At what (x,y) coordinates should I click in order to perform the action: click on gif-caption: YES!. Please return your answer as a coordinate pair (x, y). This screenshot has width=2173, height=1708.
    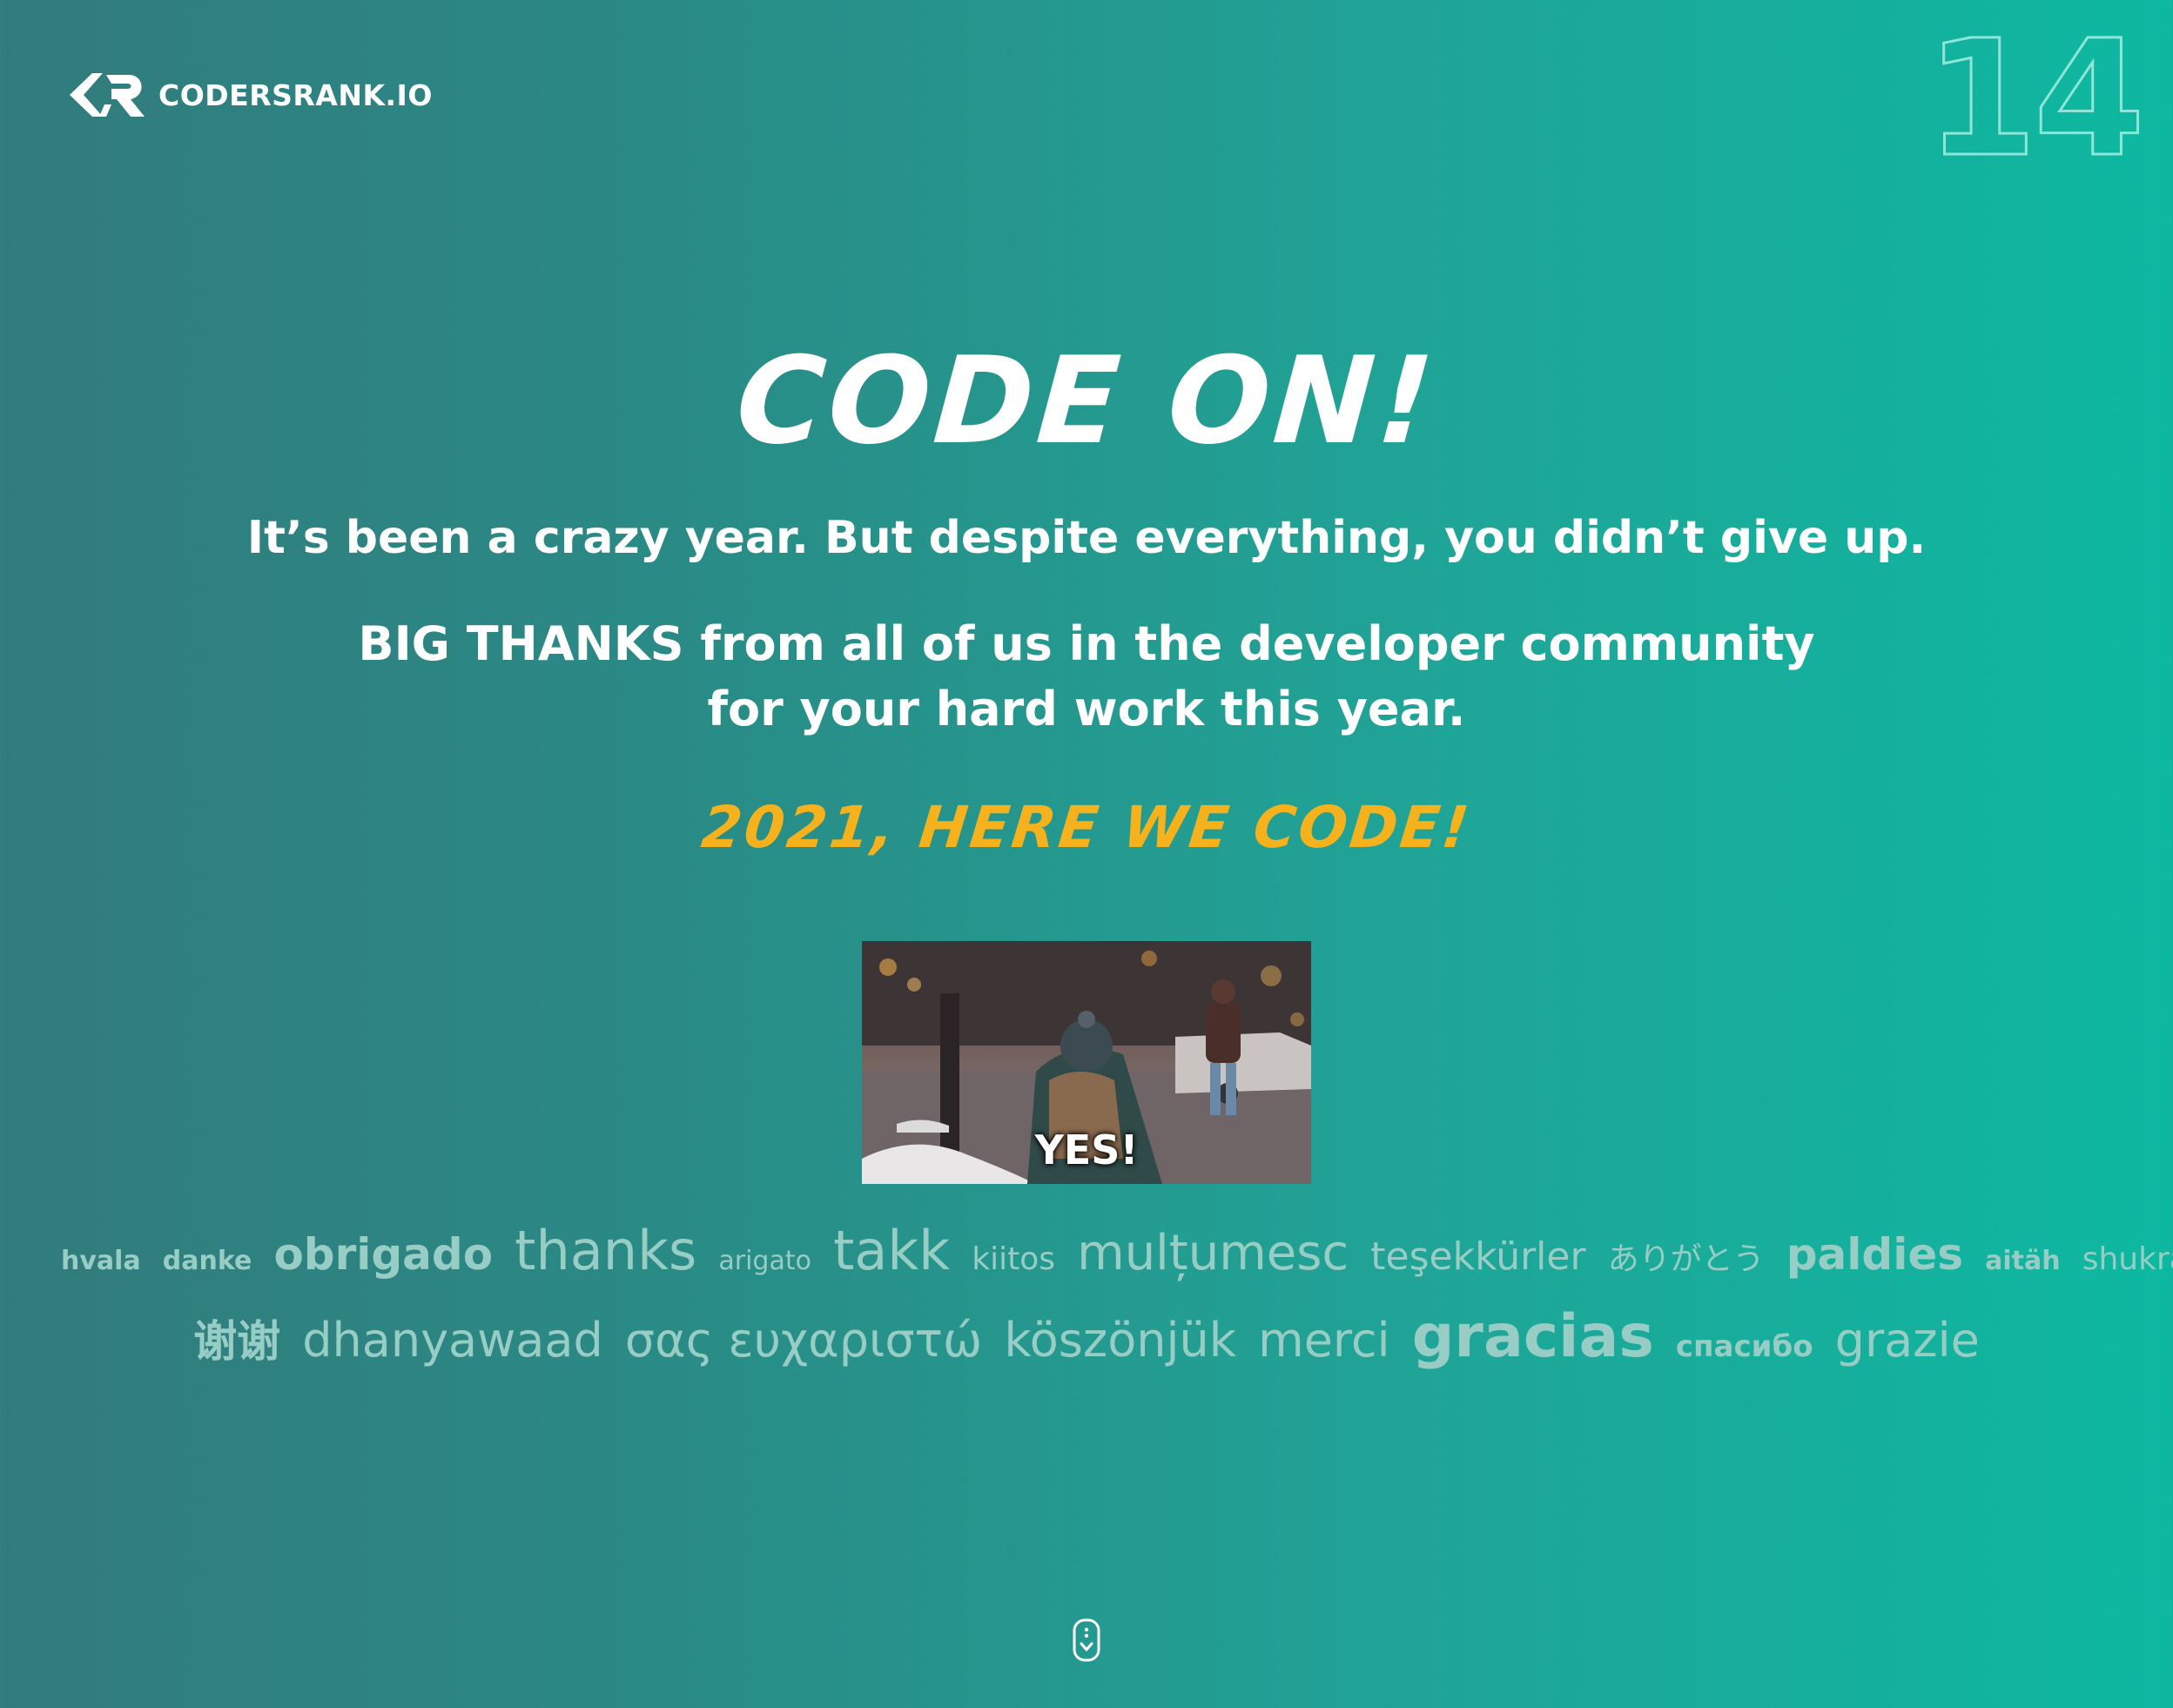
    Looking at the image, I should click on (1086, 1149).